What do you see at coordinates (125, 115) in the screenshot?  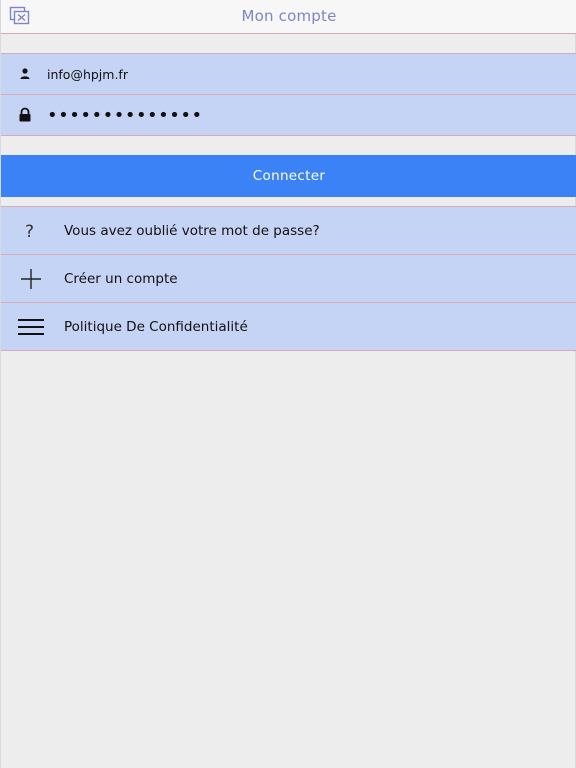 I see `password-field: ••••••••••••••` at bounding box center [125, 115].